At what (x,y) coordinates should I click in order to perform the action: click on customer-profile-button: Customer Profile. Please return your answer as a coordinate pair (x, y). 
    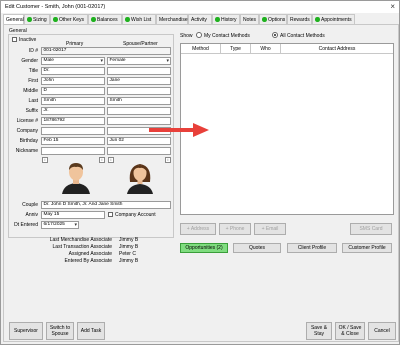
    Looking at the image, I should click on (367, 248).